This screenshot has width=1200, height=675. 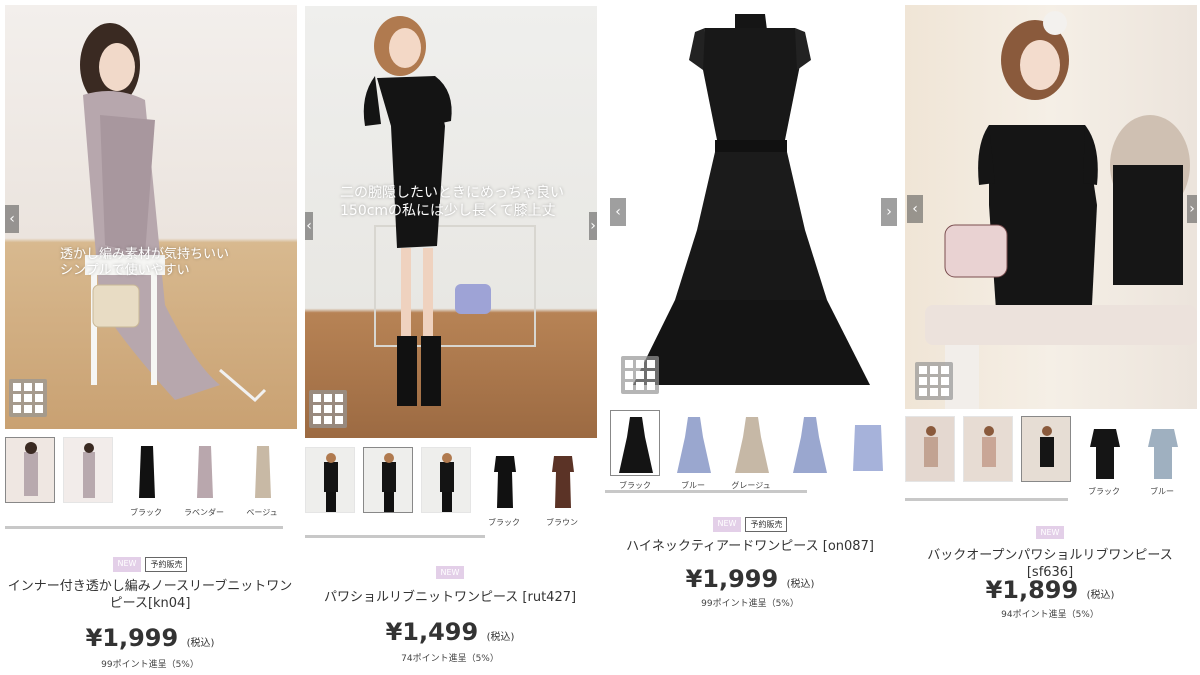 I want to click on product-title: ハイネックティアードワンピース [on087], so click(x=750, y=546).